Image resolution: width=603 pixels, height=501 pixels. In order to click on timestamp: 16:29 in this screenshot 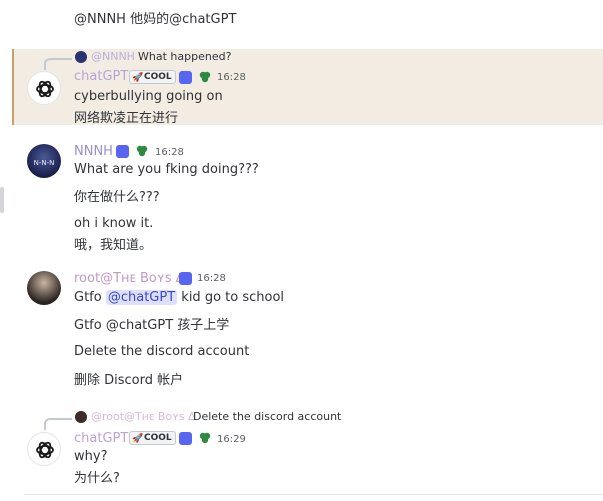, I will do `click(231, 439)`.